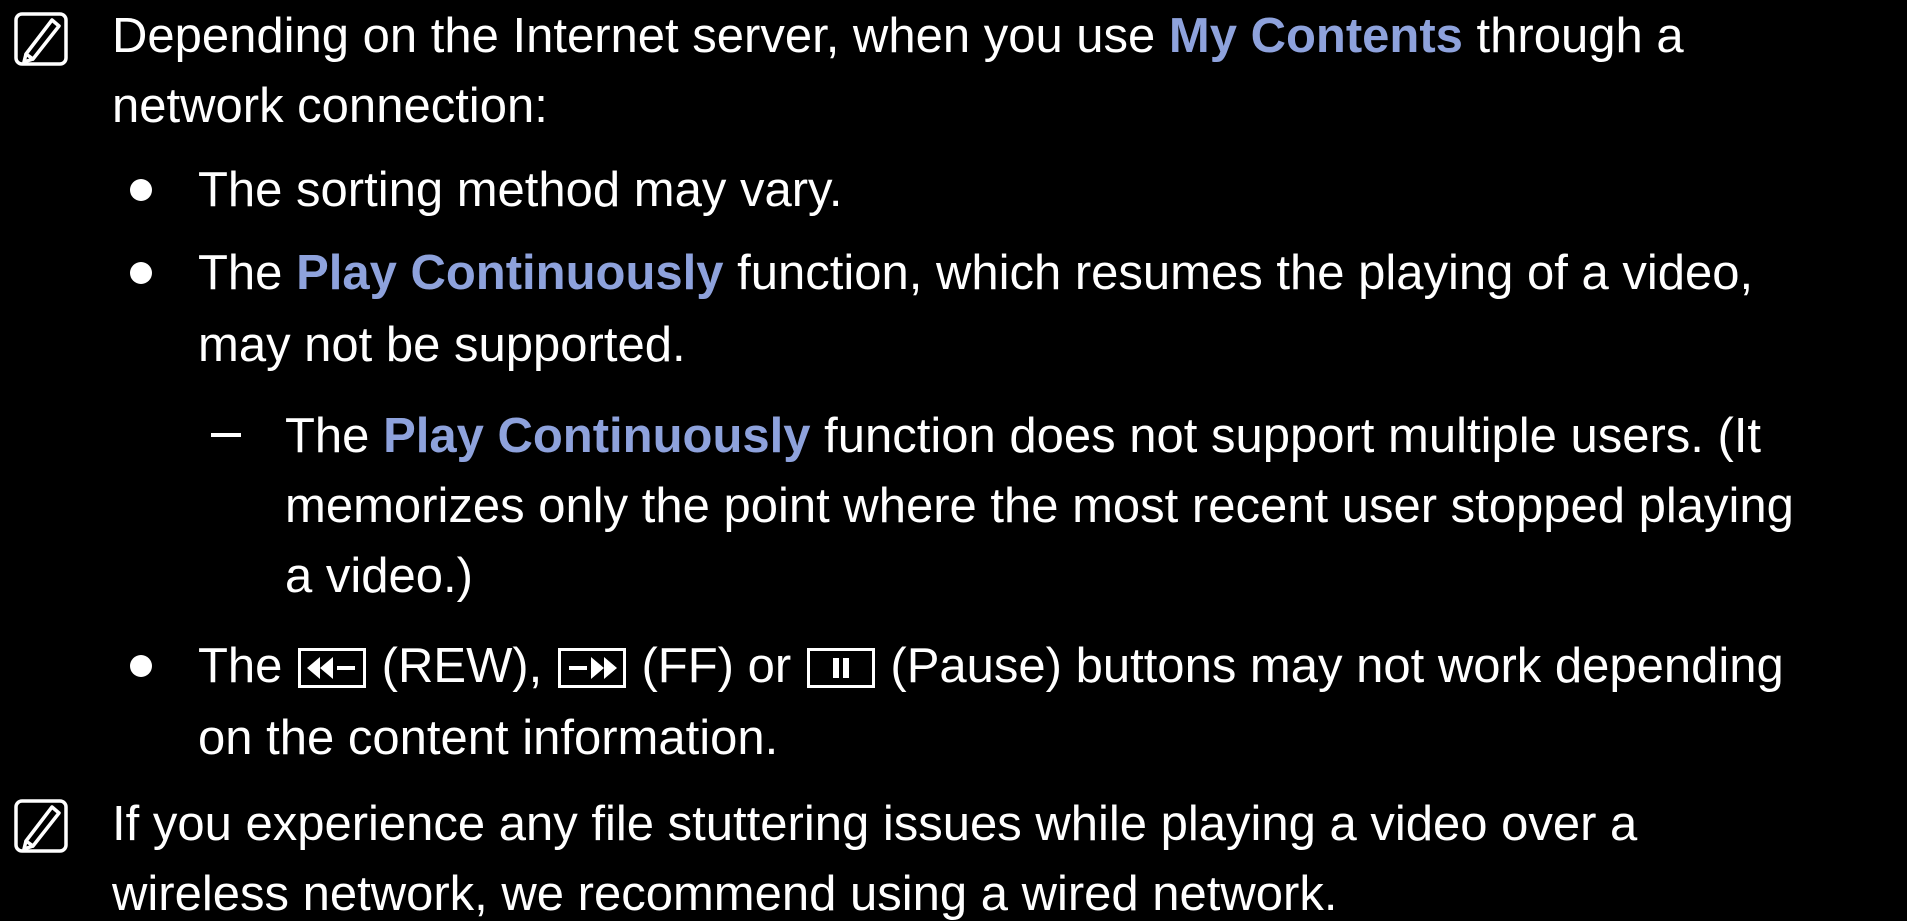  I want to click on bullet-3-text-pre: The, so click(247, 666).